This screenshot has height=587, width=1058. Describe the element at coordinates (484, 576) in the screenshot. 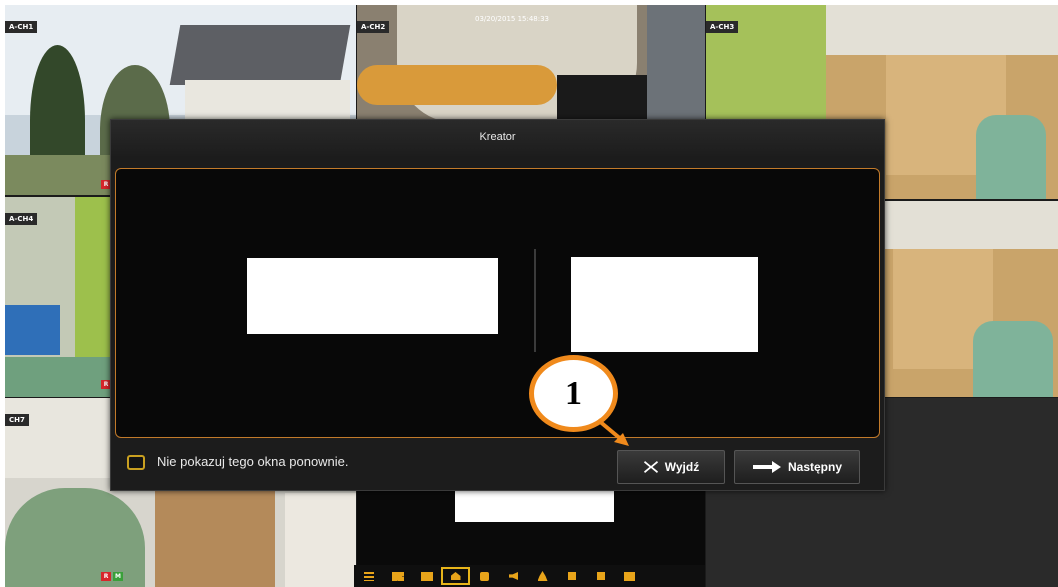

I see `capture-icon` at that location.